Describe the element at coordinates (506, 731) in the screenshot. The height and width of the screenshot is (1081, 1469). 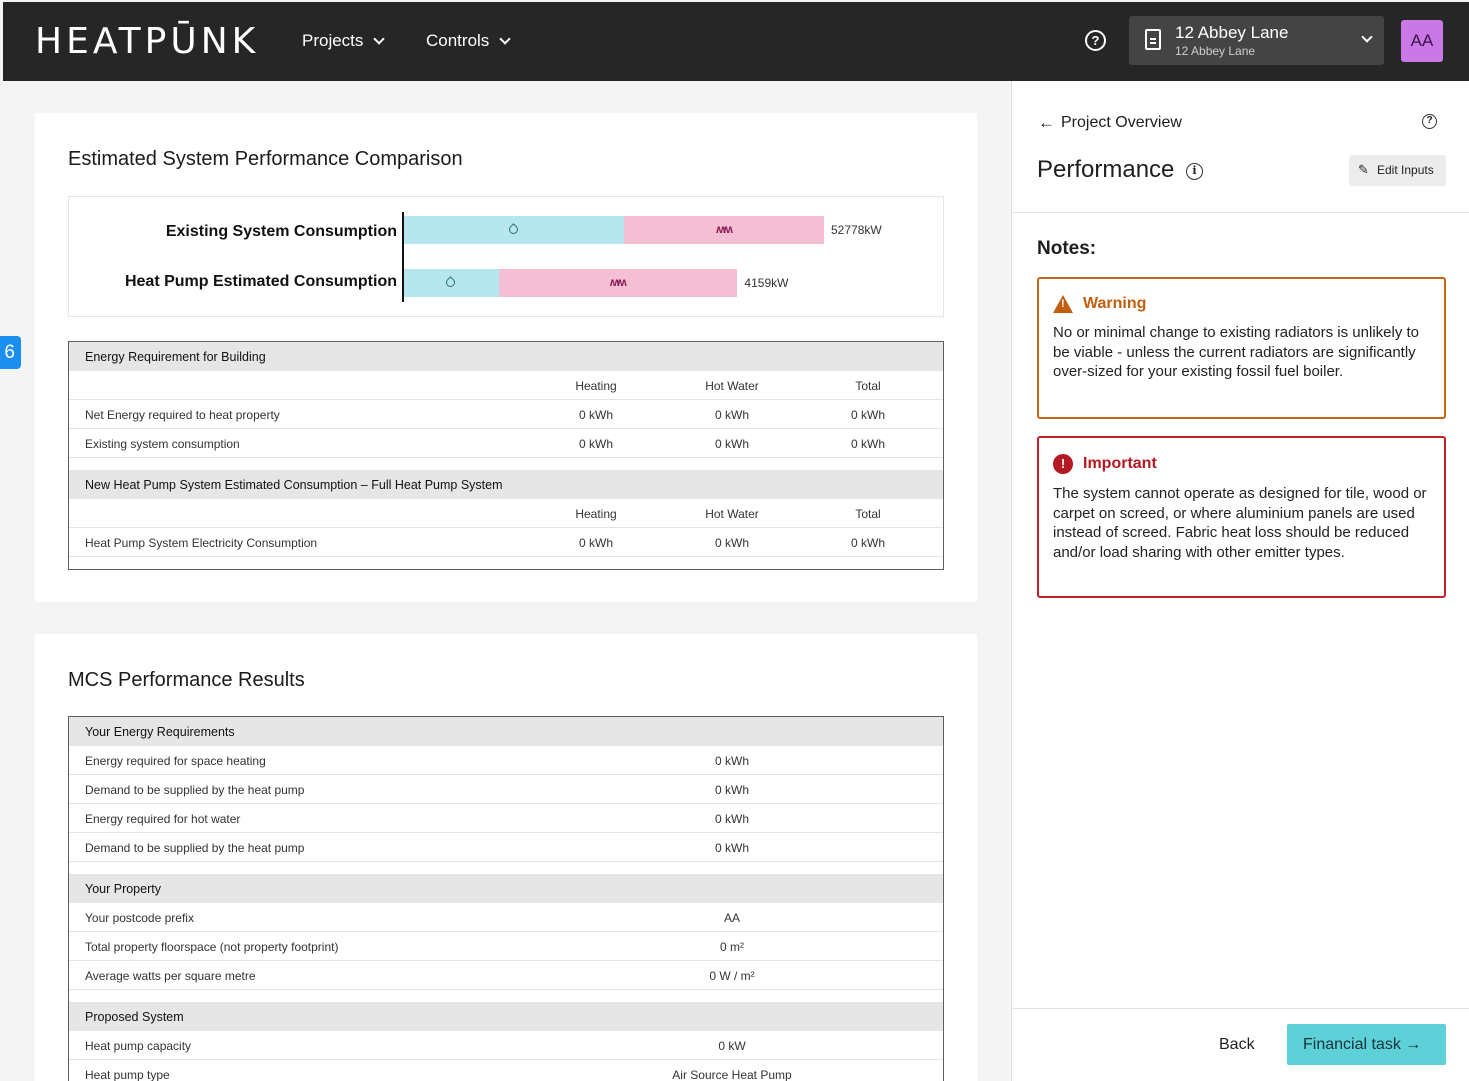
I see `table-section-header: Your Energy Requirements` at that location.